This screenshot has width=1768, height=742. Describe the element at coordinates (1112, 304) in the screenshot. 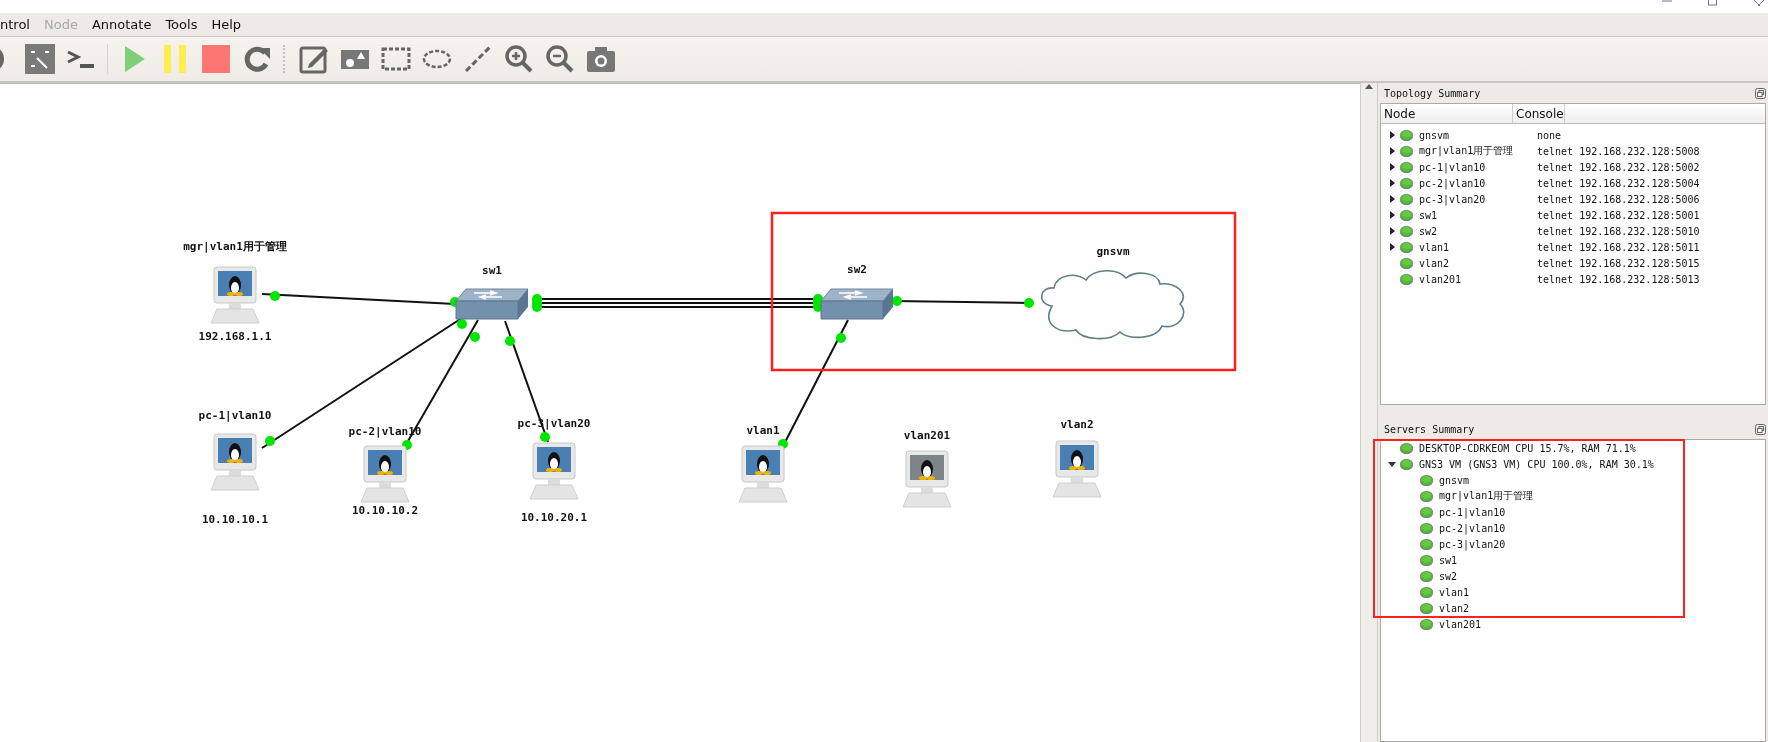

I see `cloud-icon` at that location.